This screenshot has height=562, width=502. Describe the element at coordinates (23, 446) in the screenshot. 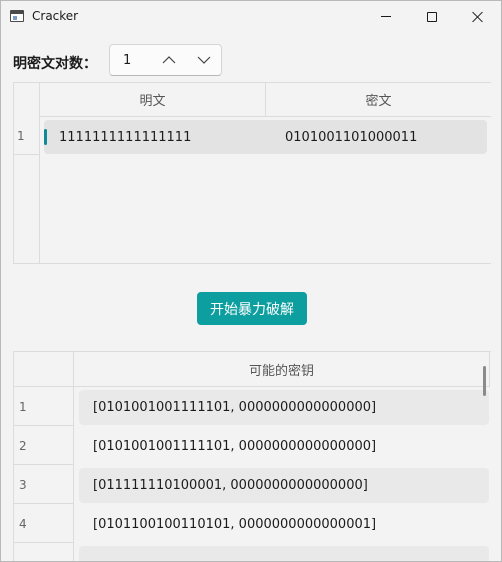

I see `row-number: 2` at that location.